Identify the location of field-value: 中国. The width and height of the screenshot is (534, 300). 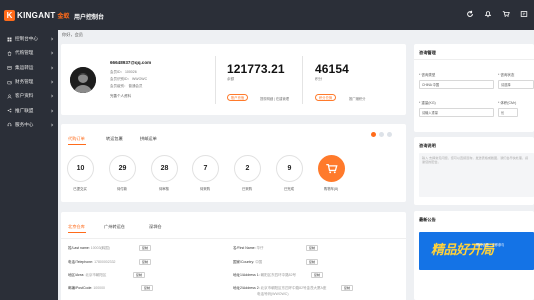
(259, 262).